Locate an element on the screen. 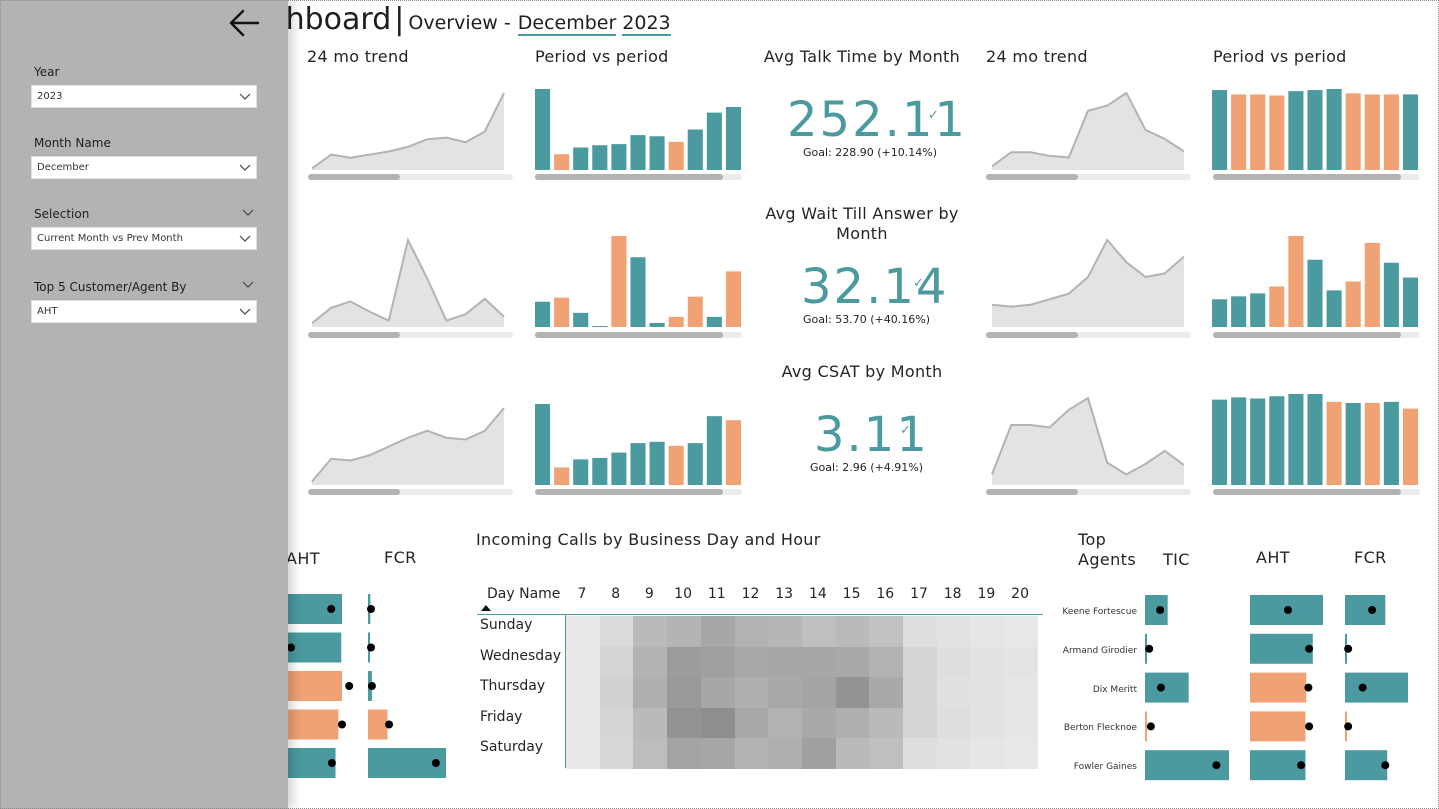  sort-ascending-icon is located at coordinates (486, 608).